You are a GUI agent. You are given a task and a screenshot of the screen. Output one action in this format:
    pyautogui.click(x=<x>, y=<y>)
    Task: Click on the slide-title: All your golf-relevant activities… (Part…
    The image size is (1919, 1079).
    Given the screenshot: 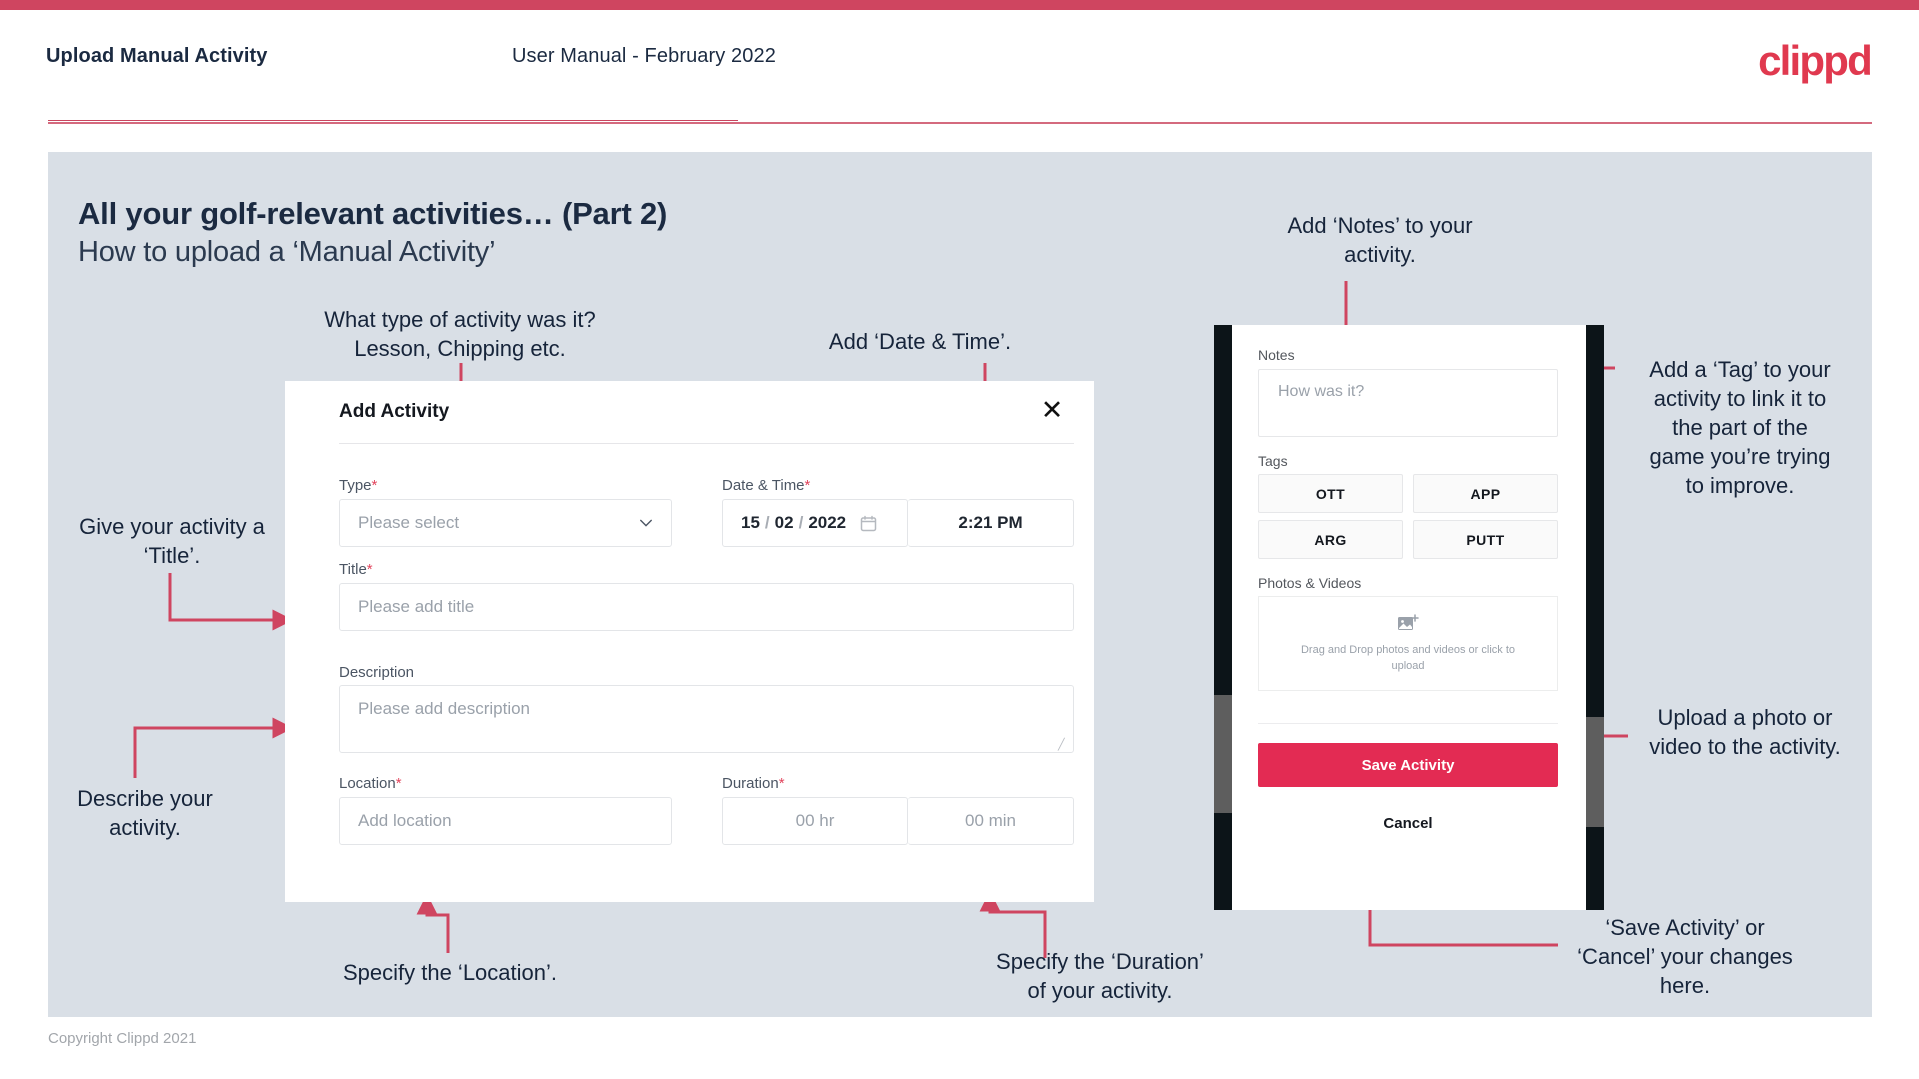 What is the action you would take?
    pyautogui.click(x=373, y=213)
    